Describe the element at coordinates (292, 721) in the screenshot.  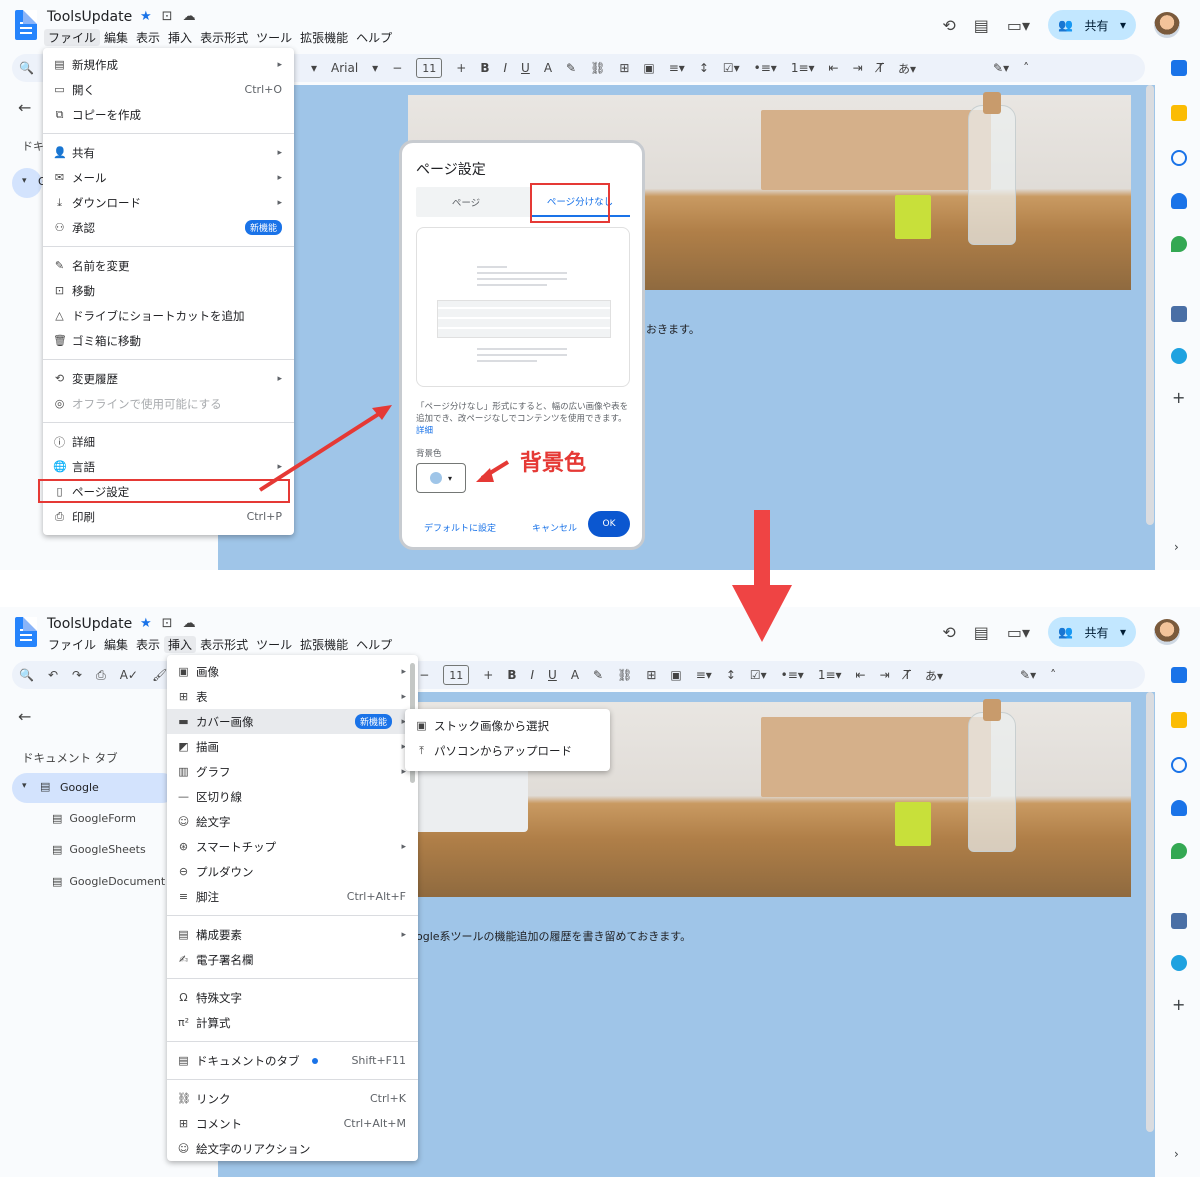
I see `menu-item-cover-image: ▬ カバー画像 新機能 ▸` at that location.